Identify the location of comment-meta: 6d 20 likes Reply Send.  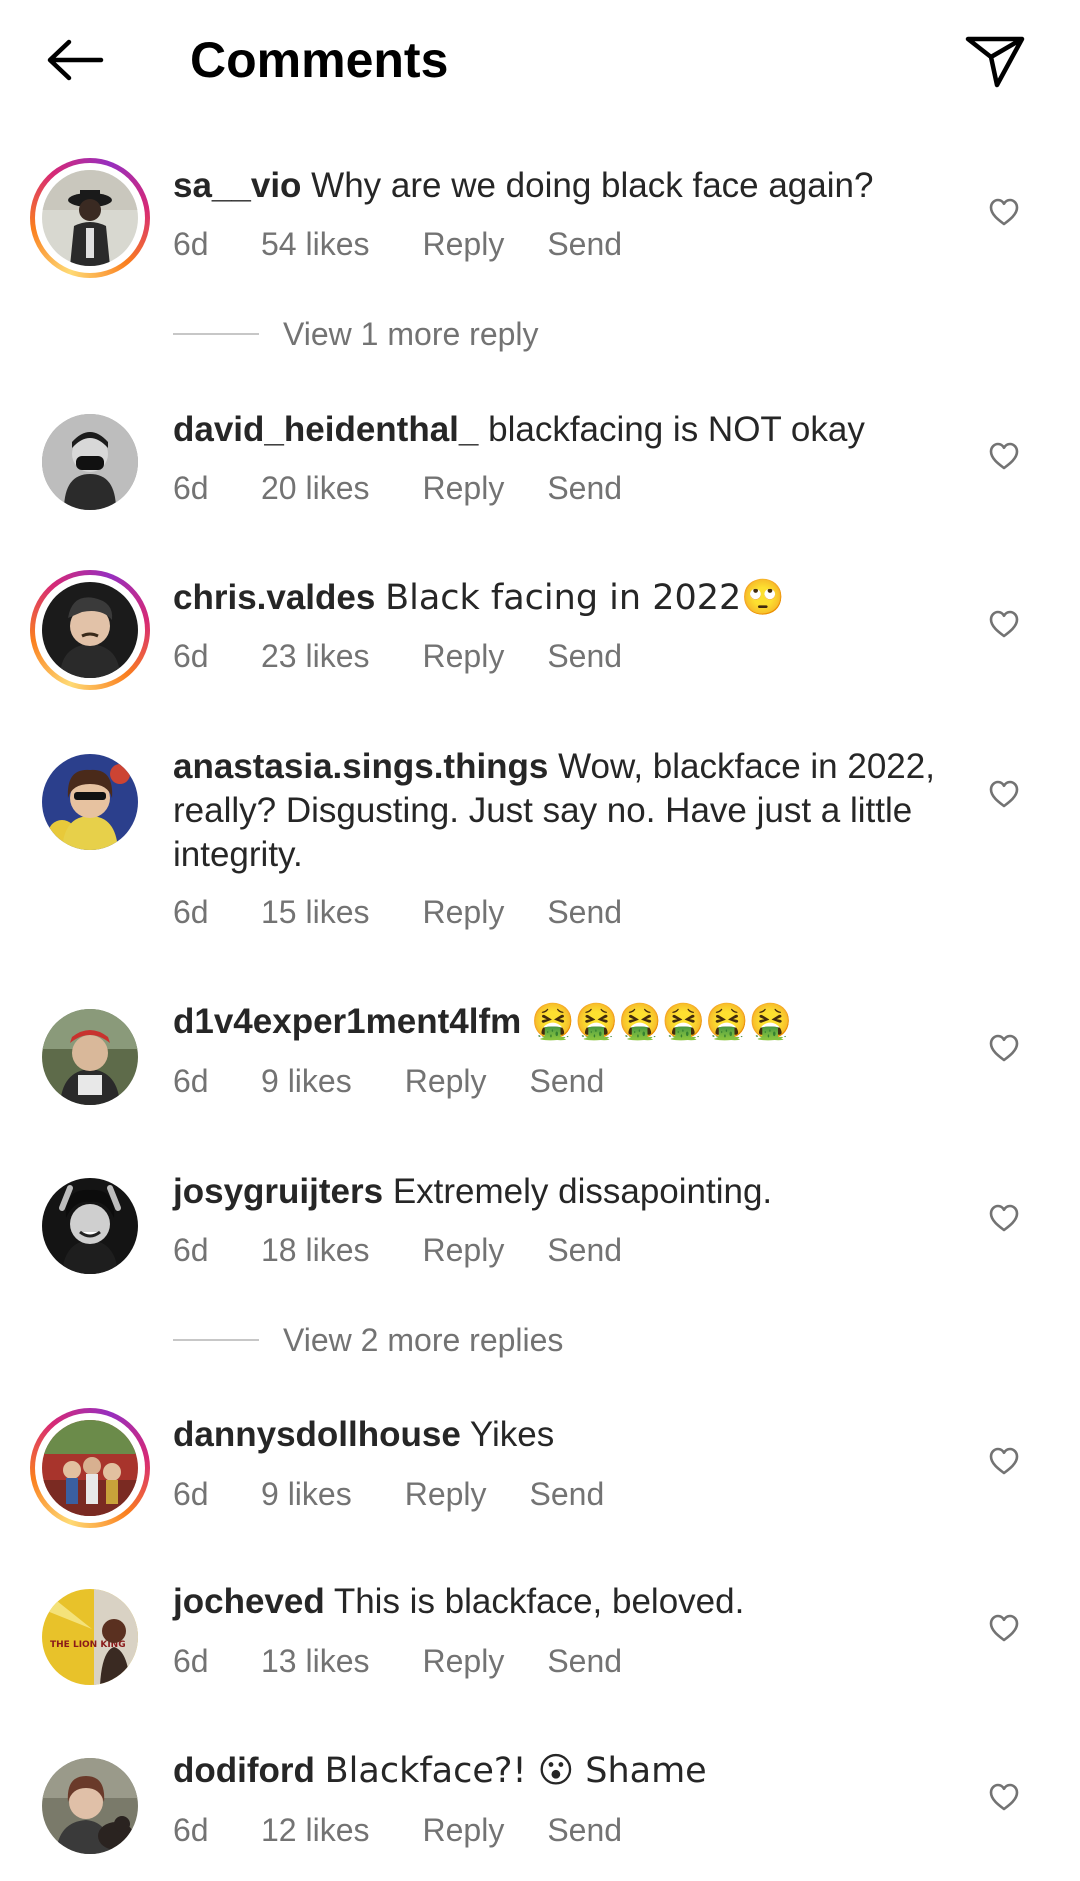
(397, 488).